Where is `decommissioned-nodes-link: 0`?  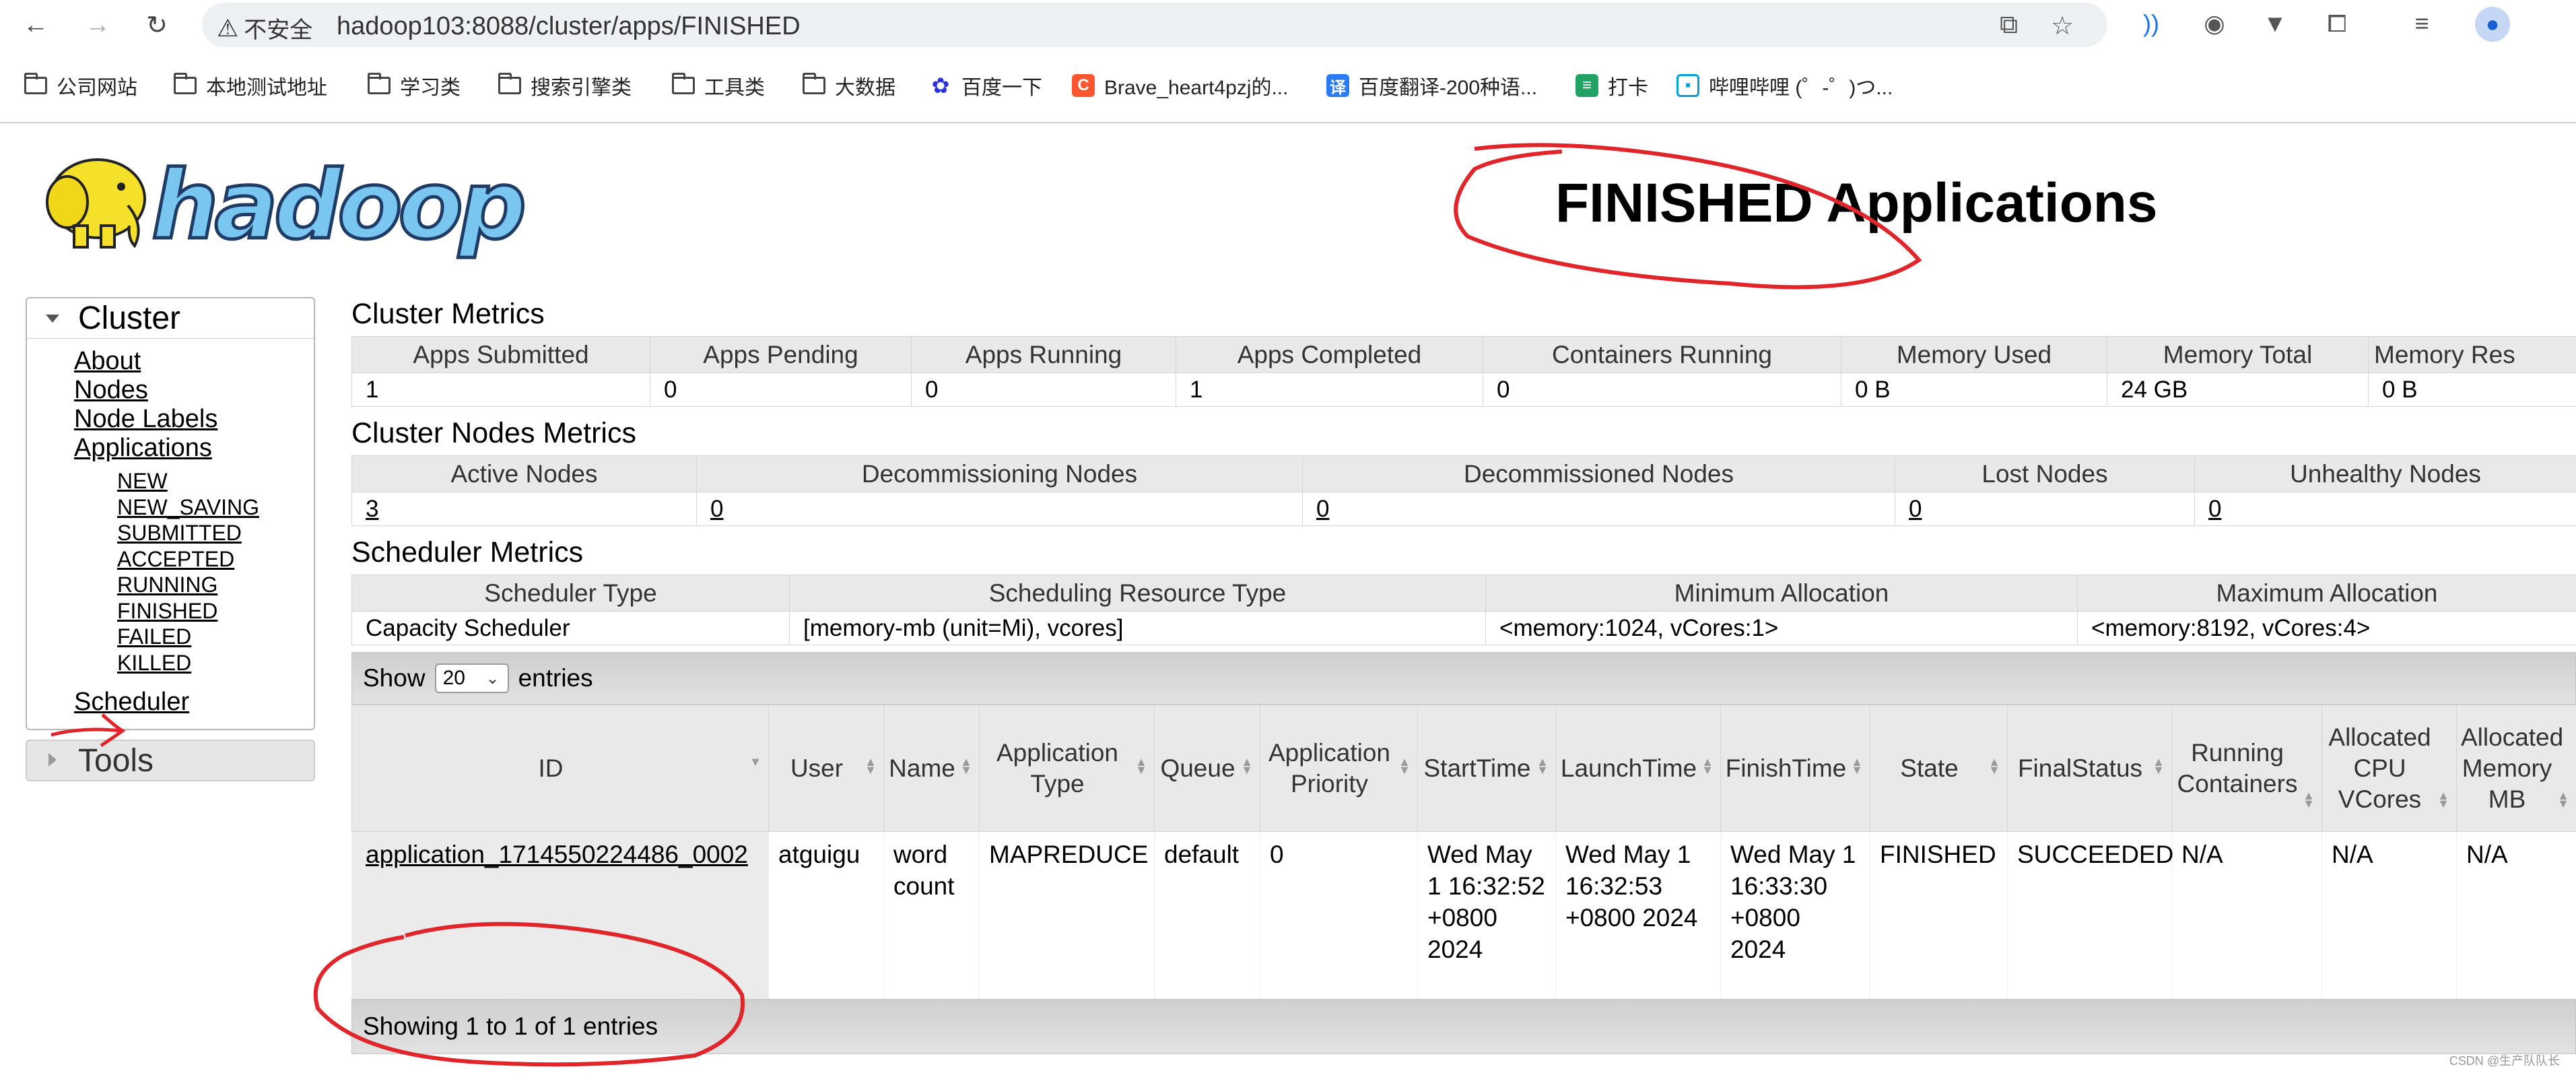 decommissioned-nodes-link: 0 is located at coordinates (1323, 509).